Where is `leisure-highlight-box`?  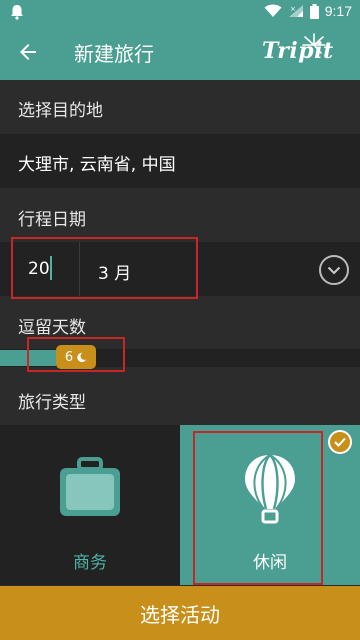
leisure-highlight-box is located at coordinates (258, 508).